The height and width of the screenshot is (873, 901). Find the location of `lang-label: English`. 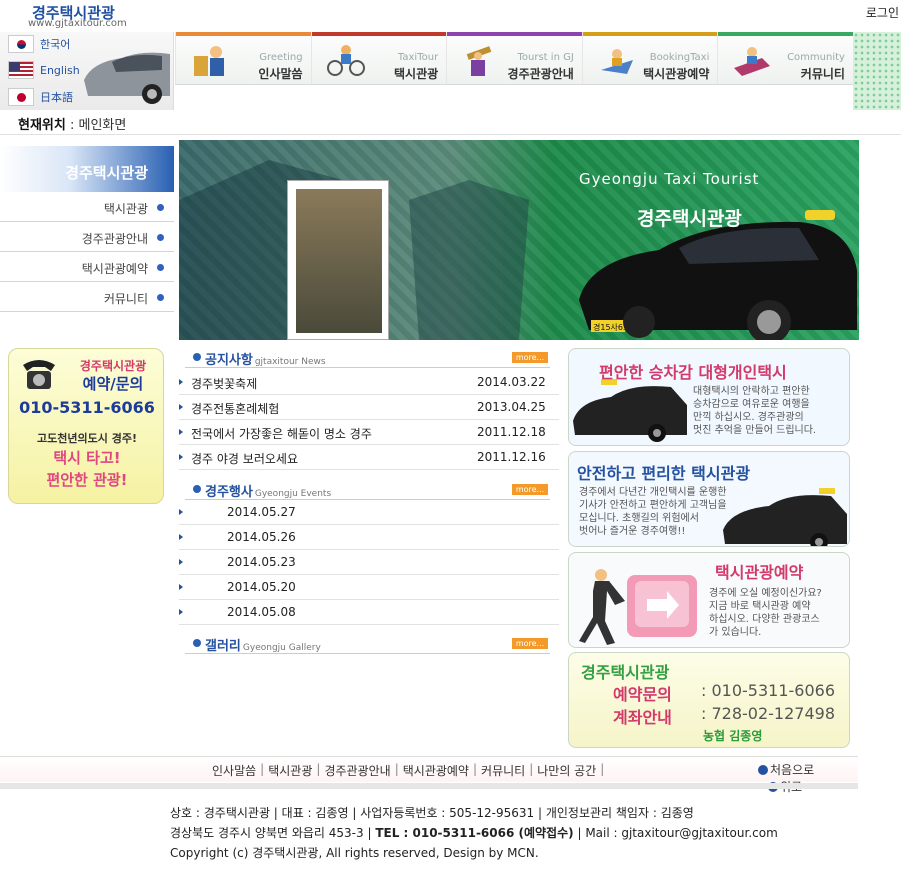

lang-label: English is located at coordinates (60, 70).